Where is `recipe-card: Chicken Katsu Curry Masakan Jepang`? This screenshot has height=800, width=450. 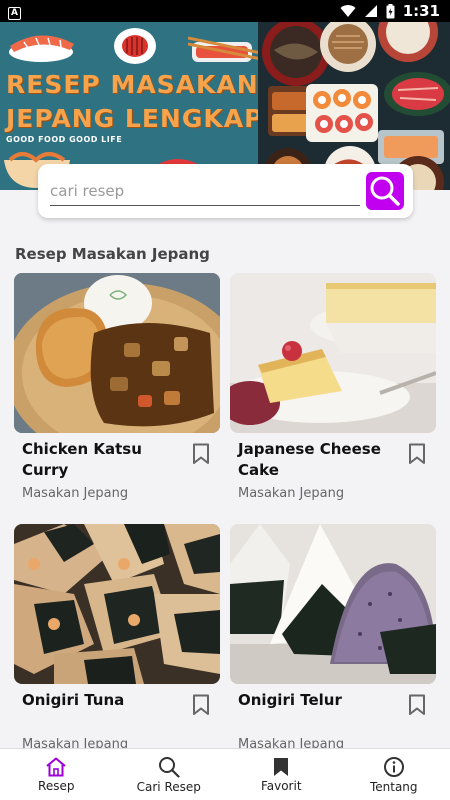
recipe-card: Chicken Katsu Curry Masakan Jepang is located at coordinates (117, 387).